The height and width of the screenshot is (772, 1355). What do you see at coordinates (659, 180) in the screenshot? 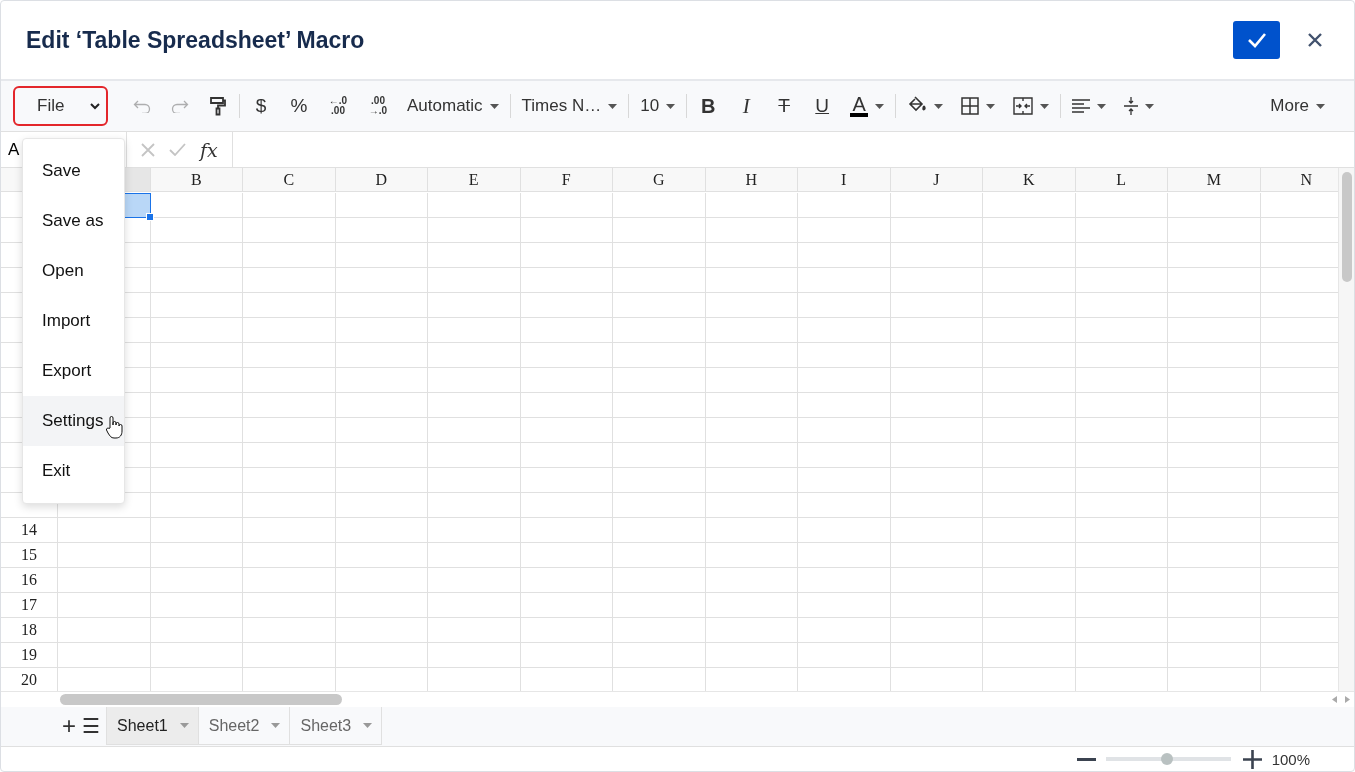
I see `column-header: G` at bounding box center [659, 180].